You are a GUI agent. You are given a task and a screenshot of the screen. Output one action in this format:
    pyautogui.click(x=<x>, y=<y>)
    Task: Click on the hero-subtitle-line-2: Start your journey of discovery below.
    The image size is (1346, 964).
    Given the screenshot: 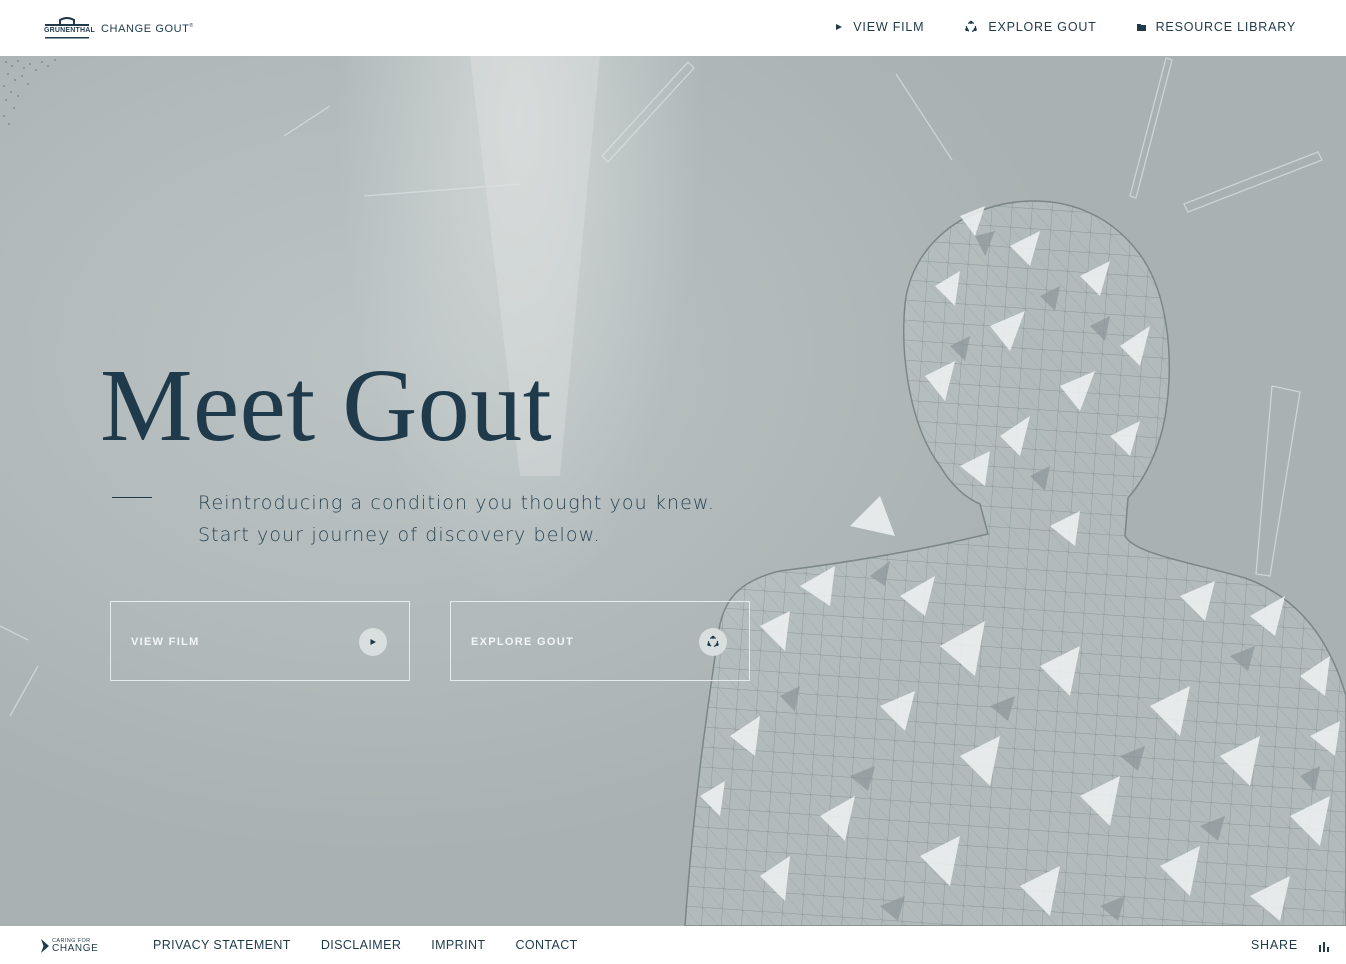 What is the action you would take?
    pyautogui.click(x=399, y=535)
    